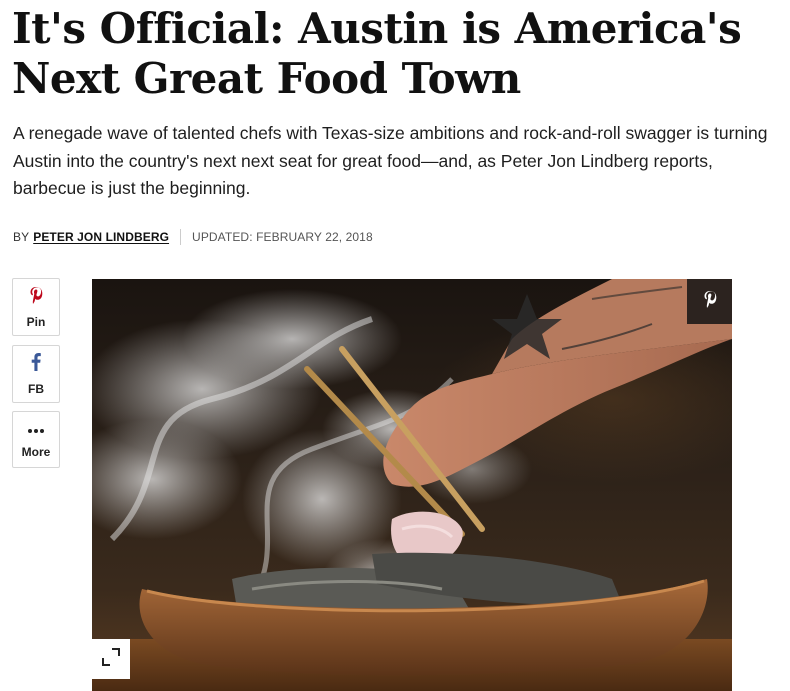  Describe the element at coordinates (36, 439) in the screenshot. I see `more-share-button: More` at that location.